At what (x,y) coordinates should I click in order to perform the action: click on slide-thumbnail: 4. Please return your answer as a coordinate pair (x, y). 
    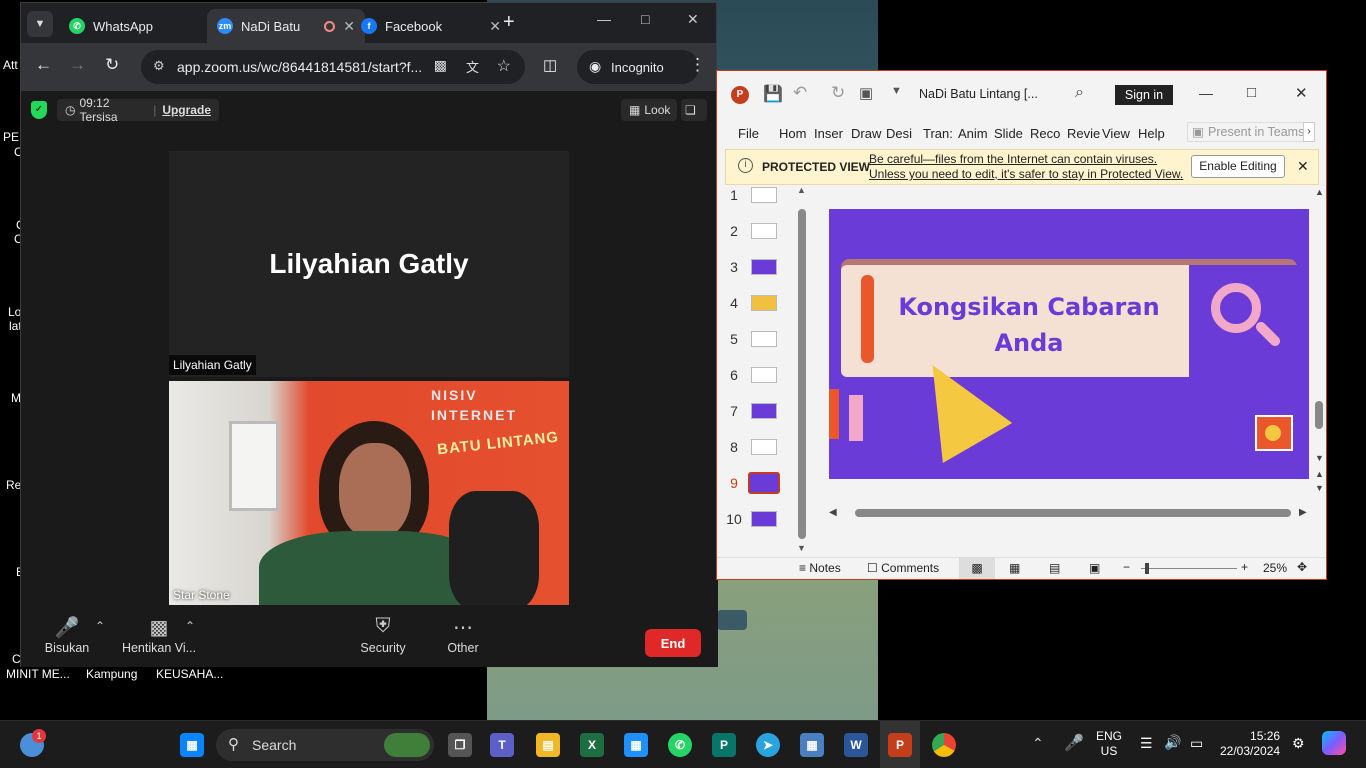
    Looking at the image, I should click on (757, 306).